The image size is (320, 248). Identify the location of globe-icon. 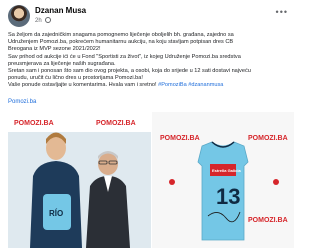
(48, 20).